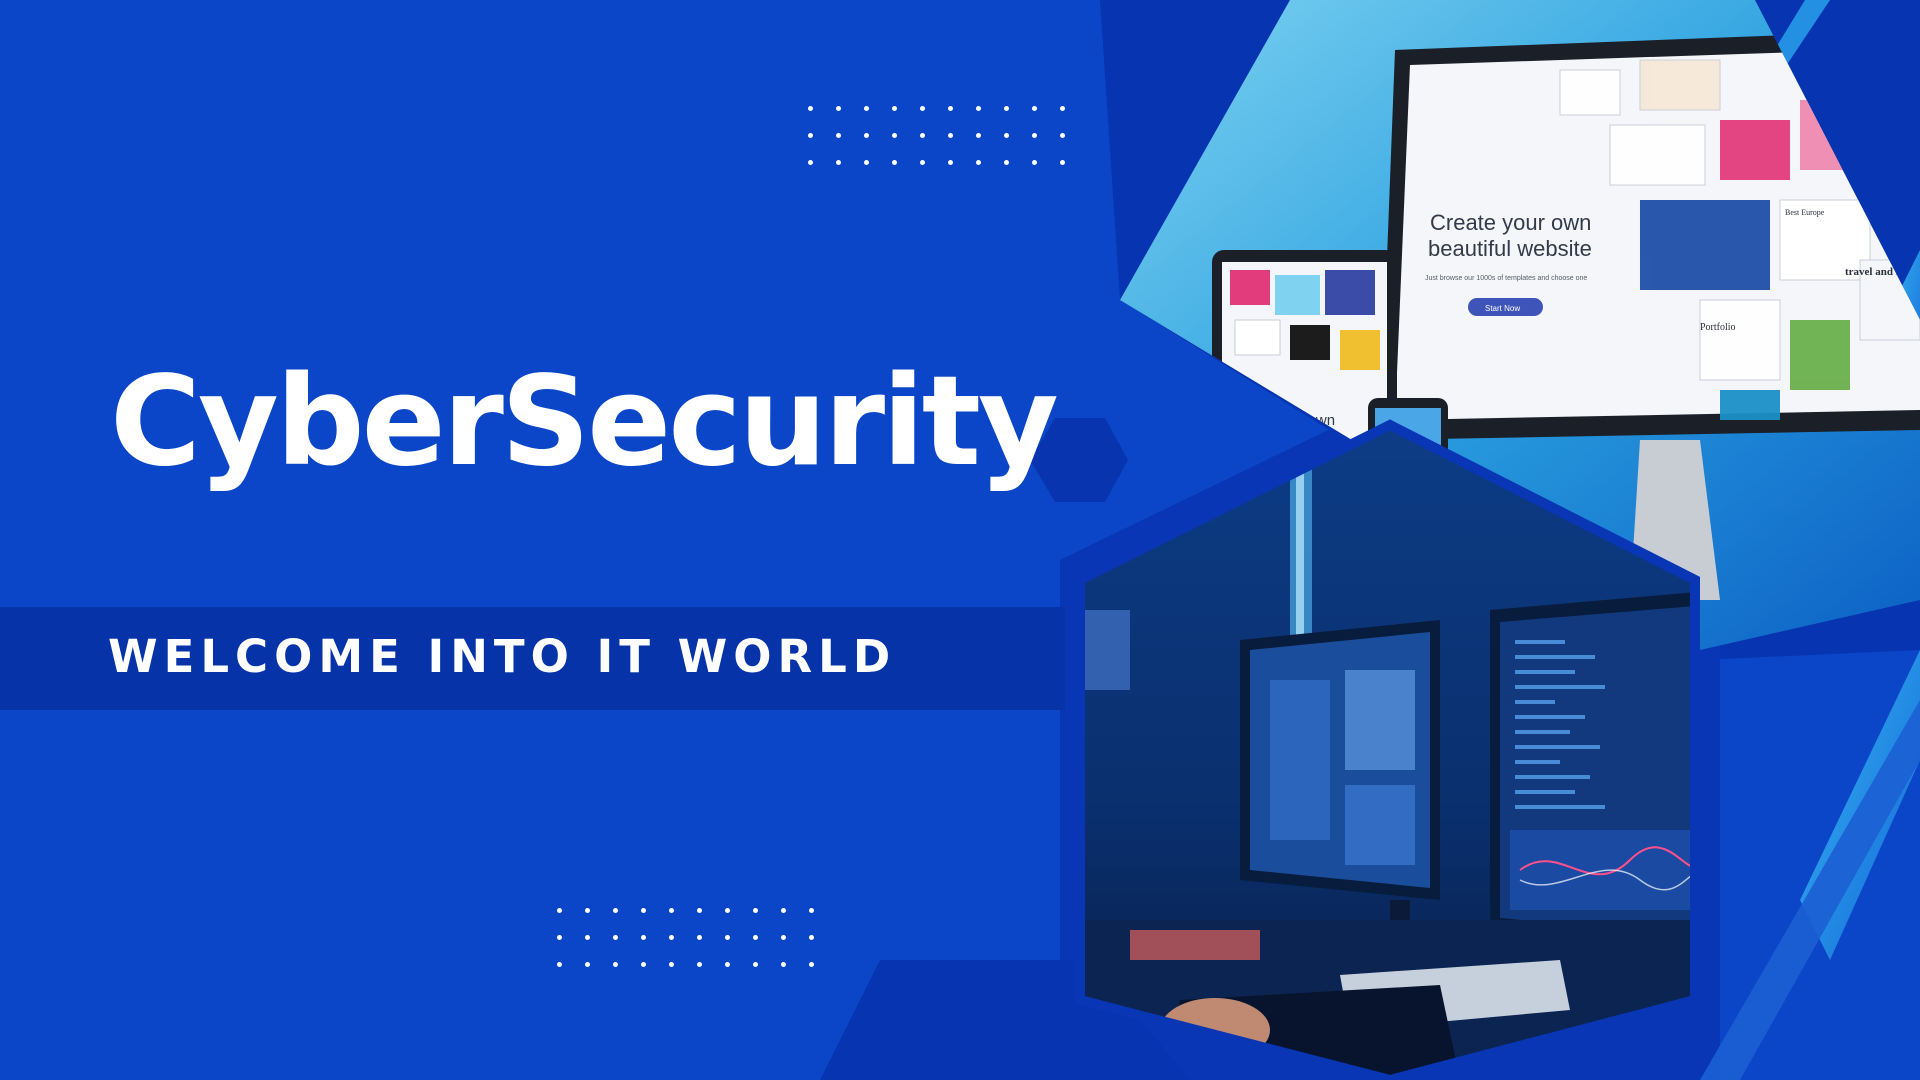 This screenshot has height=1080, width=1920. What do you see at coordinates (1510, 248) in the screenshot?
I see `monitor-headline-2: beautiful website` at bounding box center [1510, 248].